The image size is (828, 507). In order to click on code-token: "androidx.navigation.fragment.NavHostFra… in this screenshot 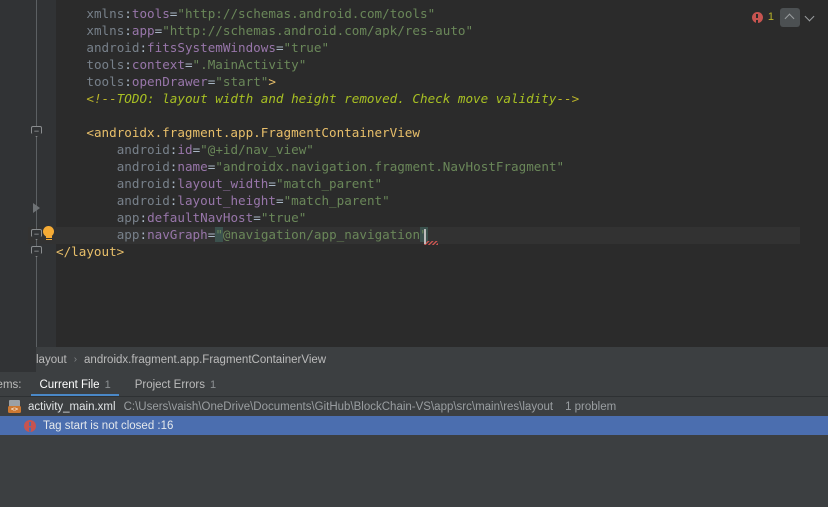, I will do `click(390, 166)`.